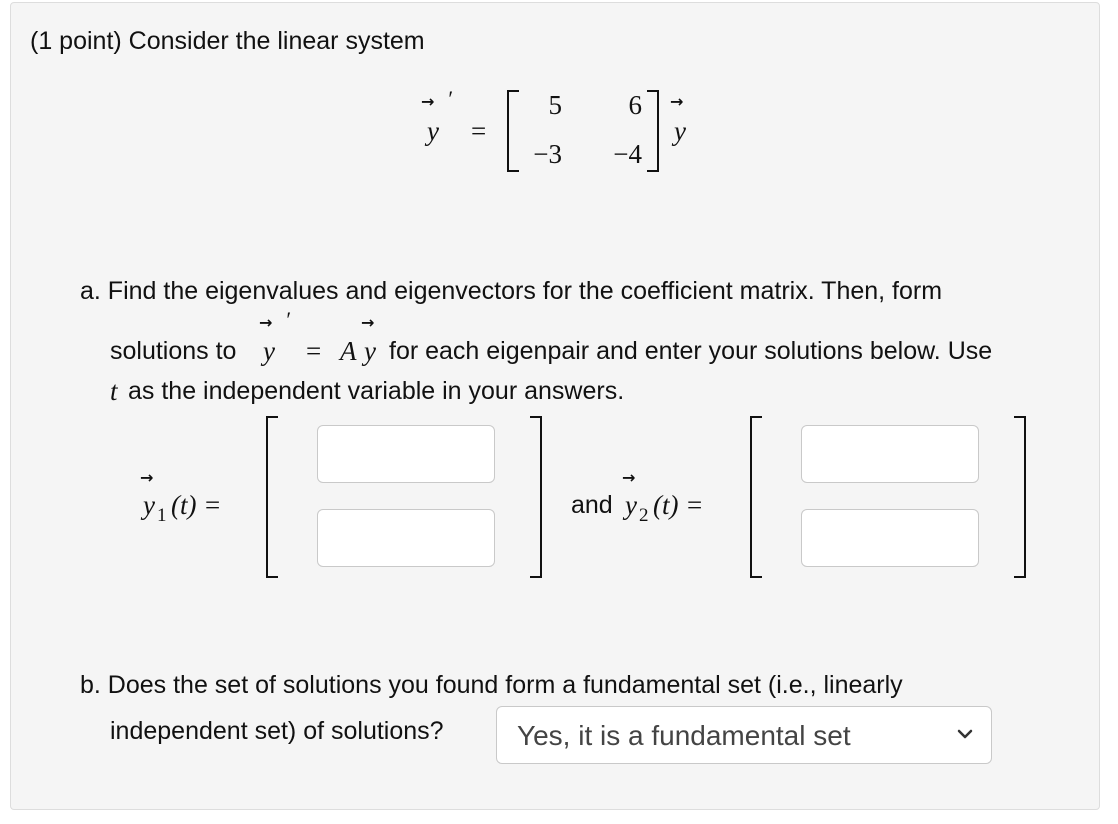 This screenshot has width=1118, height=824. Describe the element at coordinates (348, 351) in the screenshot. I see `eq-matrix-A: A` at that location.